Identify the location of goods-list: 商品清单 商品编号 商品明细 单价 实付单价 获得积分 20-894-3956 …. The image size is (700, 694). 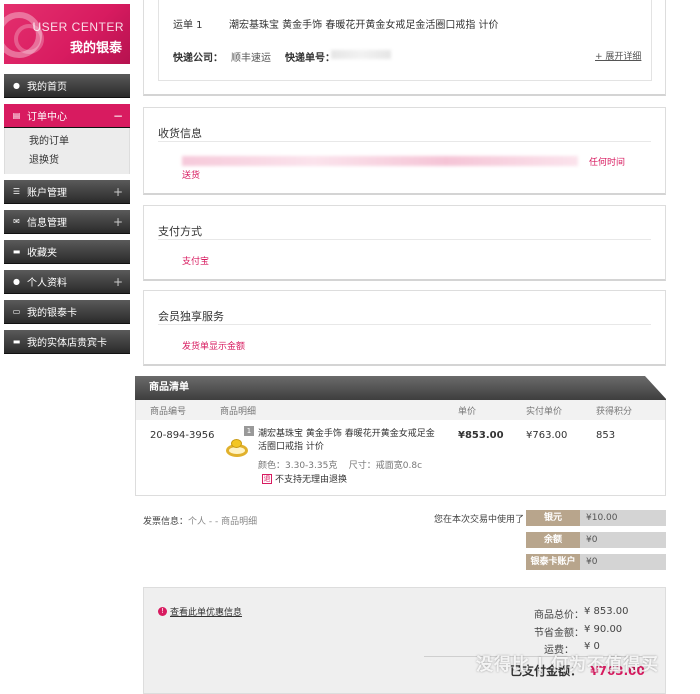
(401, 436).